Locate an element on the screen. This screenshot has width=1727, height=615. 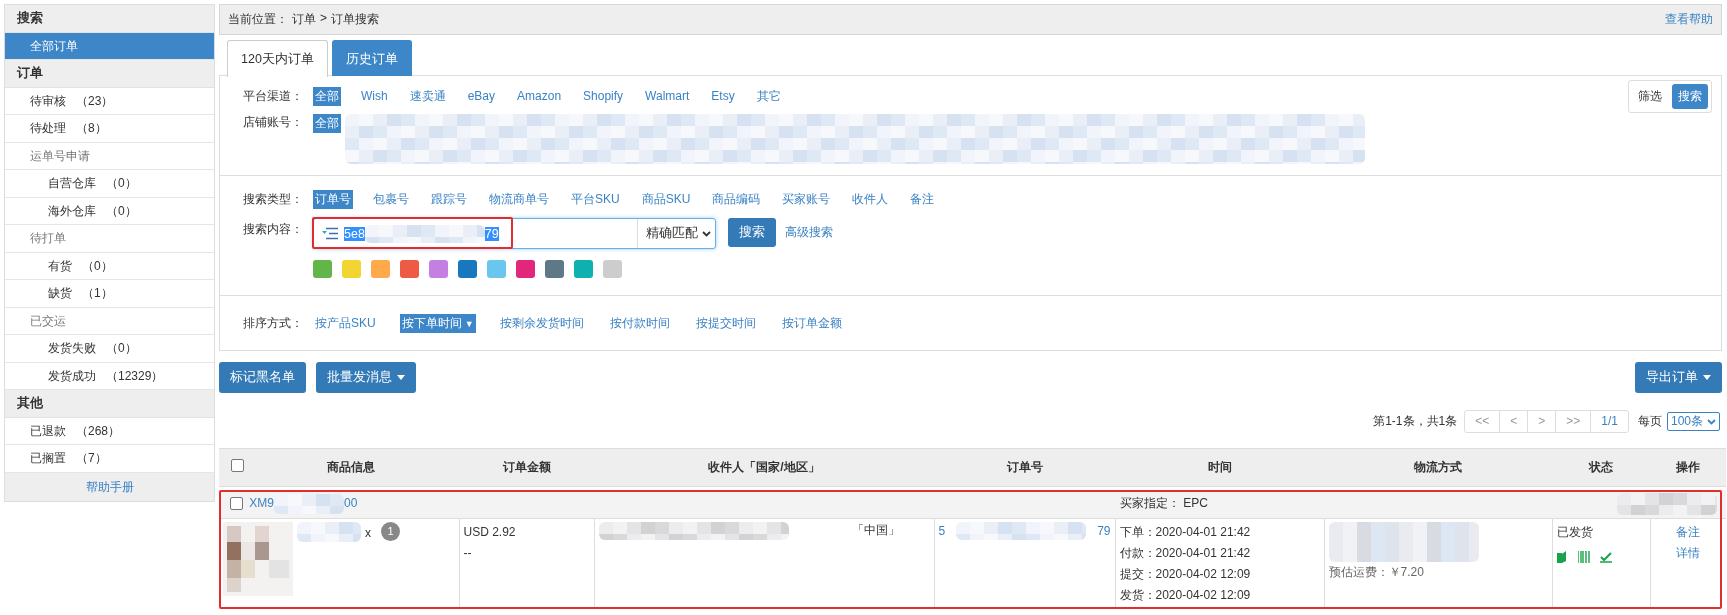
tab: 120天内订单 is located at coordinates (277, 58).